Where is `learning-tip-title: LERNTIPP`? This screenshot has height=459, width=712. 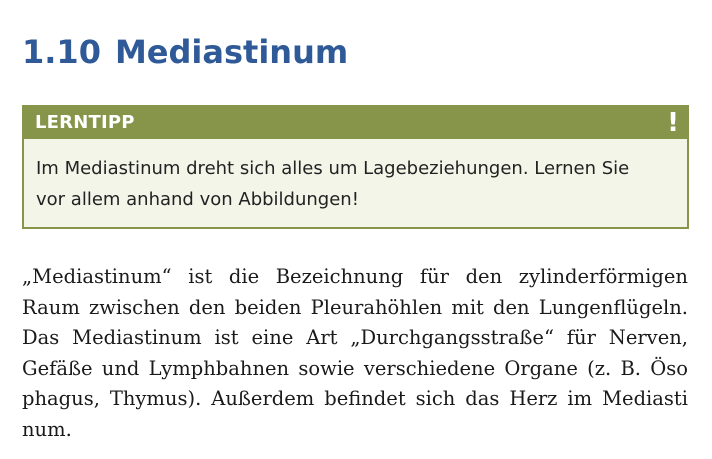 learning-tip-title: LERNTIPP is located at coordinates (85, 122).